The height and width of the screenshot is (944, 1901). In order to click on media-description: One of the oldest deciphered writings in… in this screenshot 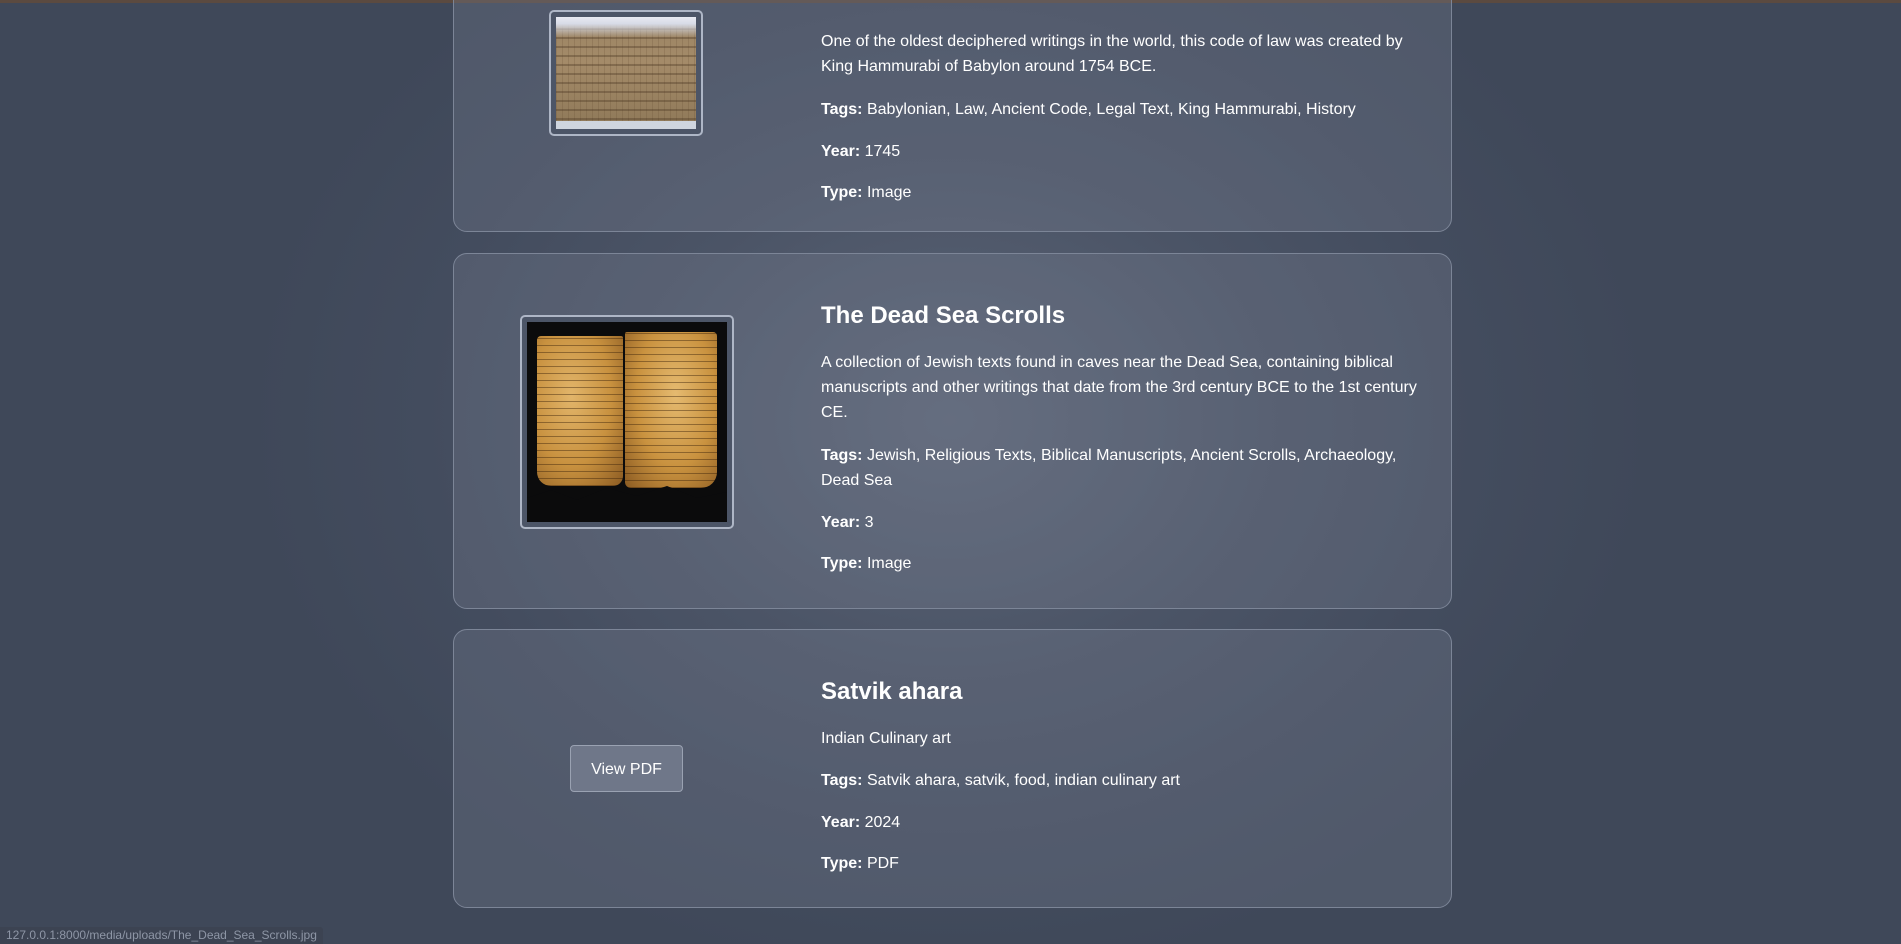, I will do `click(1112, 54)`.